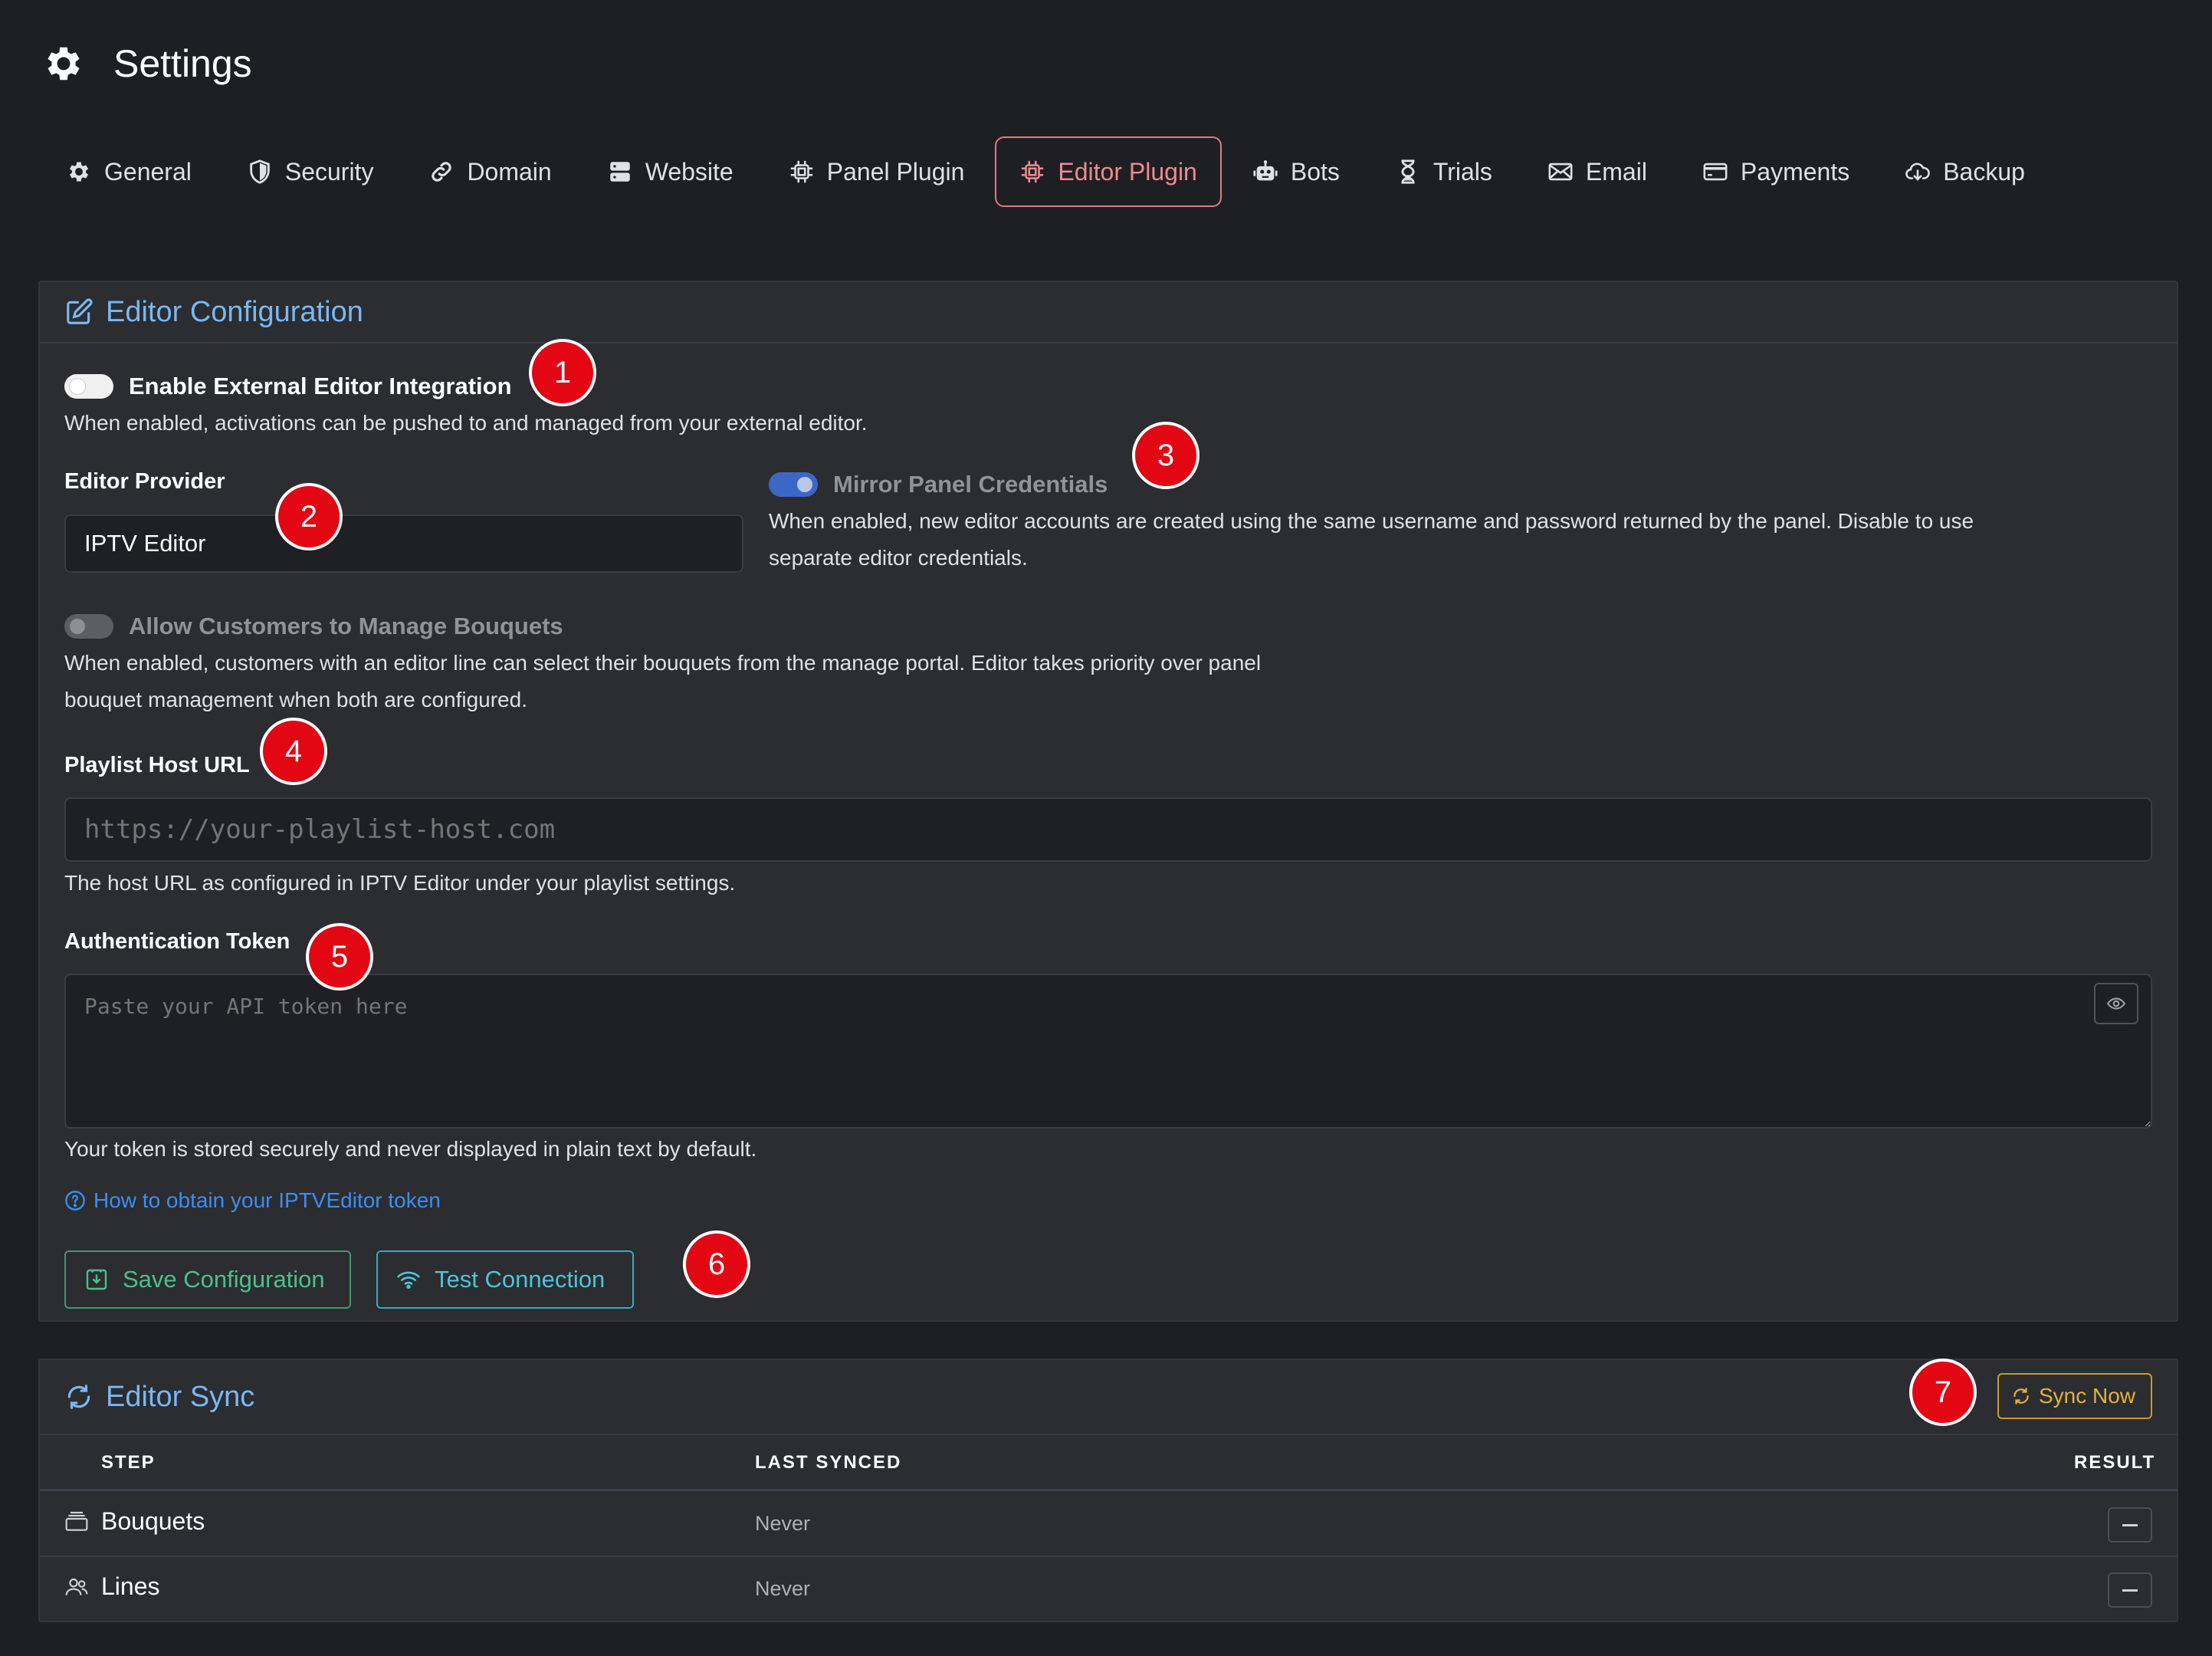  What do you see at coordinates (970, 485) in the screenshot?
I see `mirror-credentials-label: Mirror Panel Credentials` at bounding box center [970, 485].